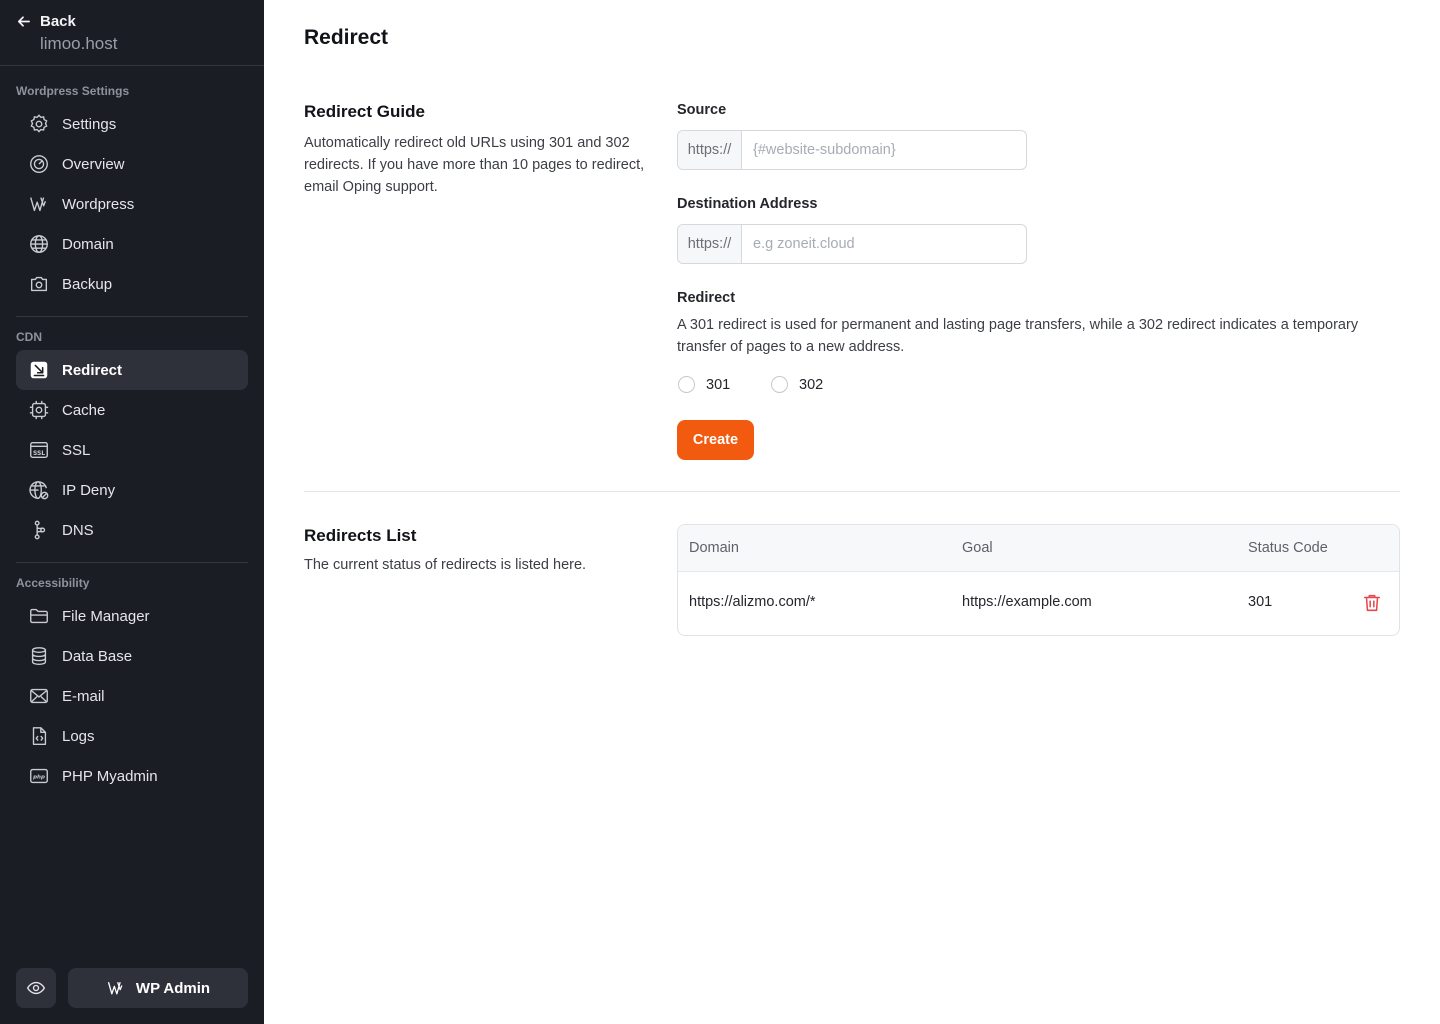 The image size is (1440, 1024). What do you see at coordinates (39, 284) in the screenshot?
I see `camera-icon` at bounding box center [39, 284].